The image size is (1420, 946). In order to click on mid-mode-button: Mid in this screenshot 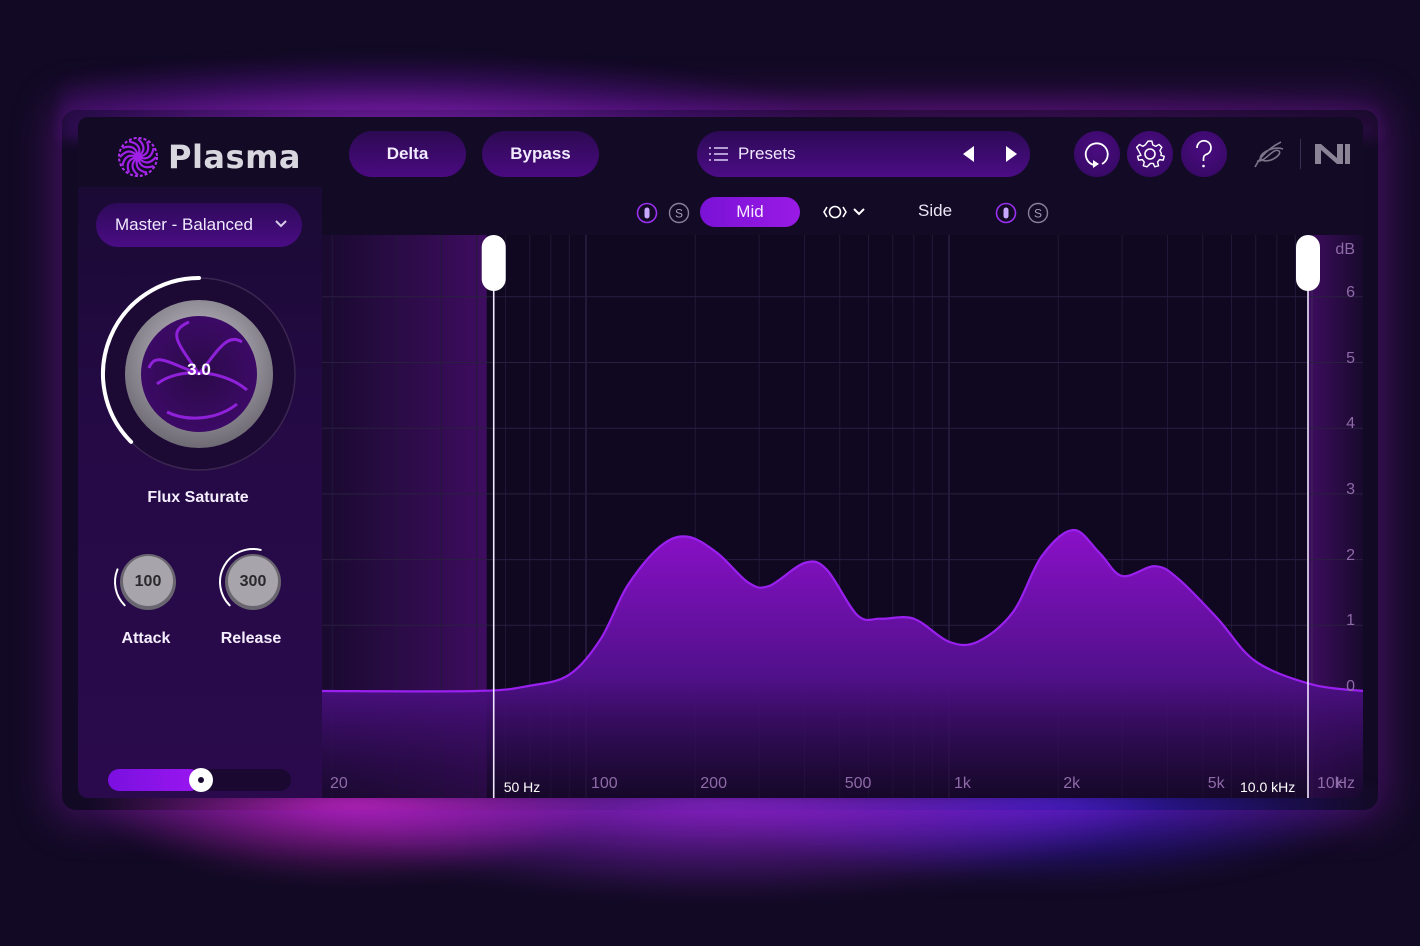, I will do `click(750, 212)`.